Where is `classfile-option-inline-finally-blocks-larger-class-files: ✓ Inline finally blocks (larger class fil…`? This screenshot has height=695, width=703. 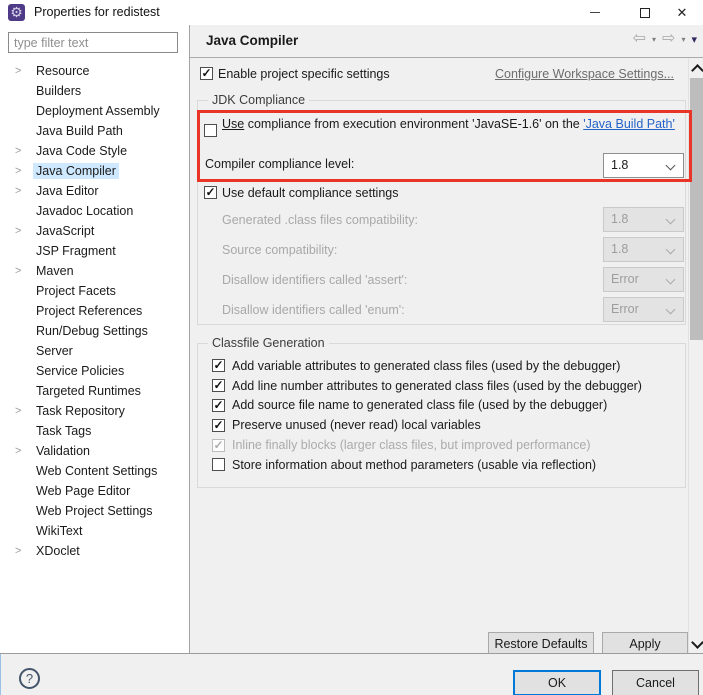 classfile-option-inline-finally-blocks-larger-class-files: ✓ Inline finally blocks (larger class fil… is located at coordinates (447, 445).